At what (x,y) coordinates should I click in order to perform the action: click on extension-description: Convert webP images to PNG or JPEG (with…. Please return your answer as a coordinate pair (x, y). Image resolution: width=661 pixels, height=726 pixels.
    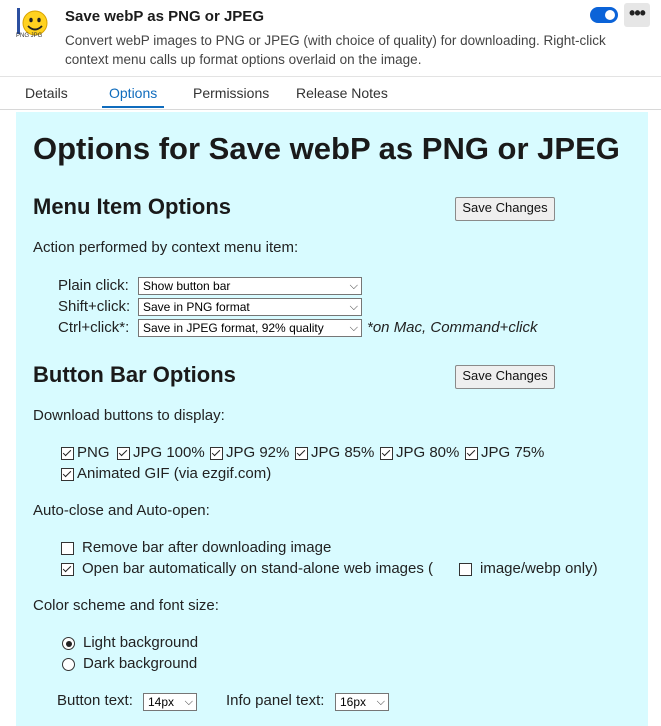
    Looking at the image, I should click on (335, 50).